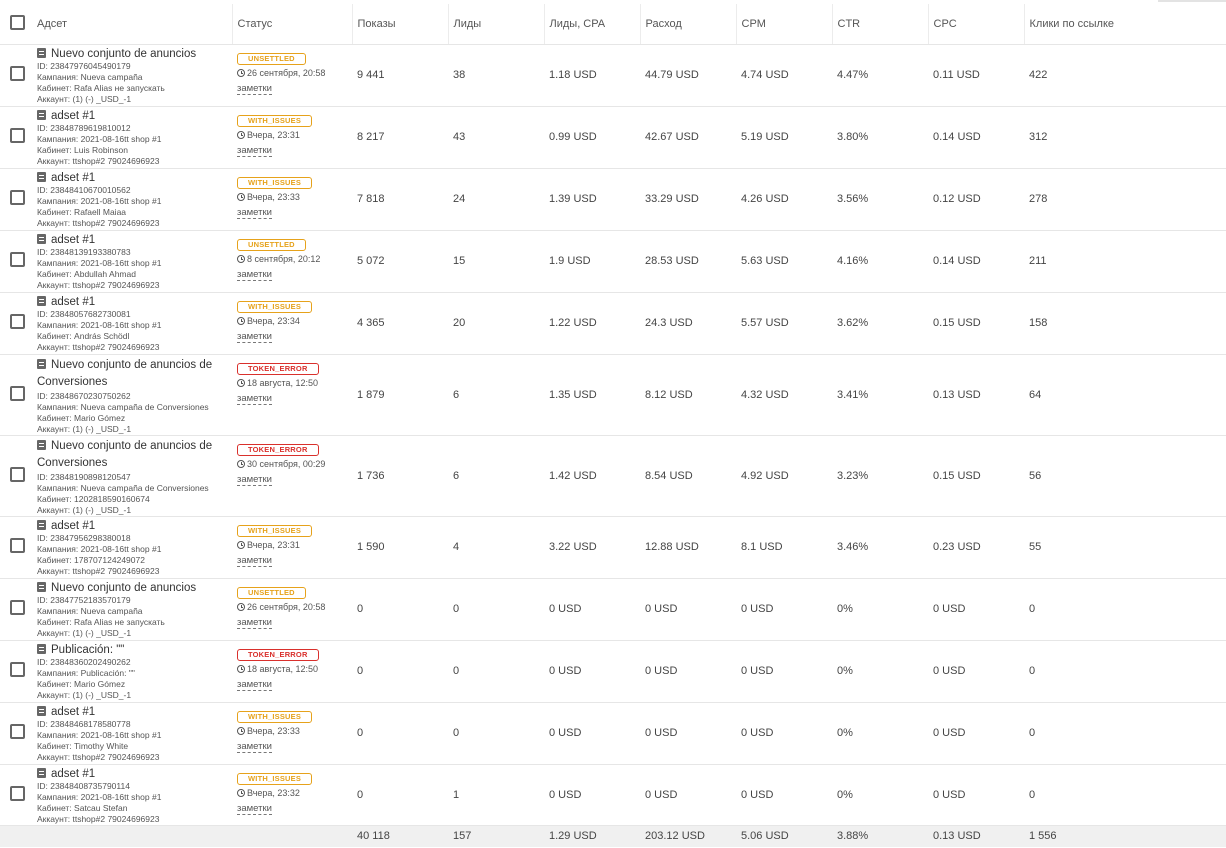 Image resolution: width=1226 pixels, height=848 pixels. Describe the element at coordinates (294, 383) in the screenshot. I see `status-time: 18 августа, 12:50` at that location.